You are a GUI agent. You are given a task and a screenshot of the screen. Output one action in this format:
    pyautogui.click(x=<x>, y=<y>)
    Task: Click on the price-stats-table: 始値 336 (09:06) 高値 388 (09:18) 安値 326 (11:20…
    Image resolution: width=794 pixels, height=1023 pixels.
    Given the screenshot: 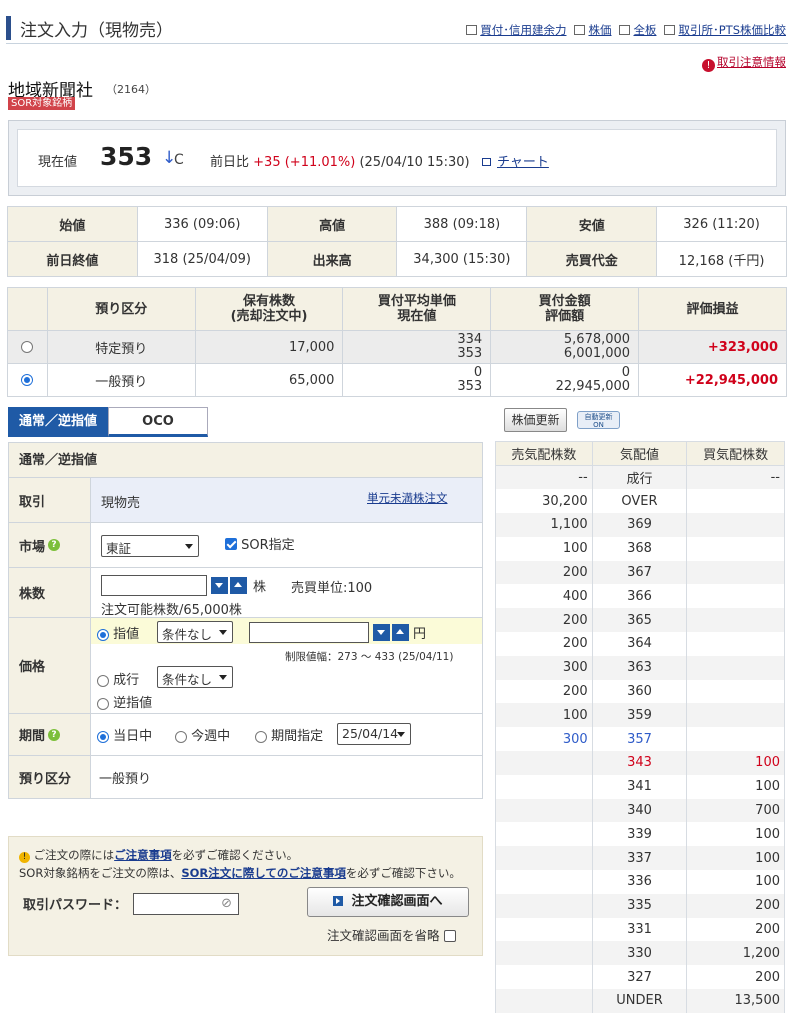 What is the action you would take?
    pyautogui.click(x=397, y=241)
    